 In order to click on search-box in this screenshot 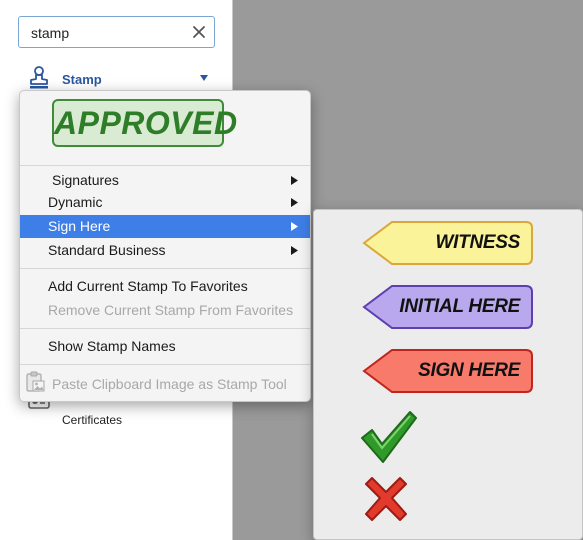, I will do `click(116, 32)`.